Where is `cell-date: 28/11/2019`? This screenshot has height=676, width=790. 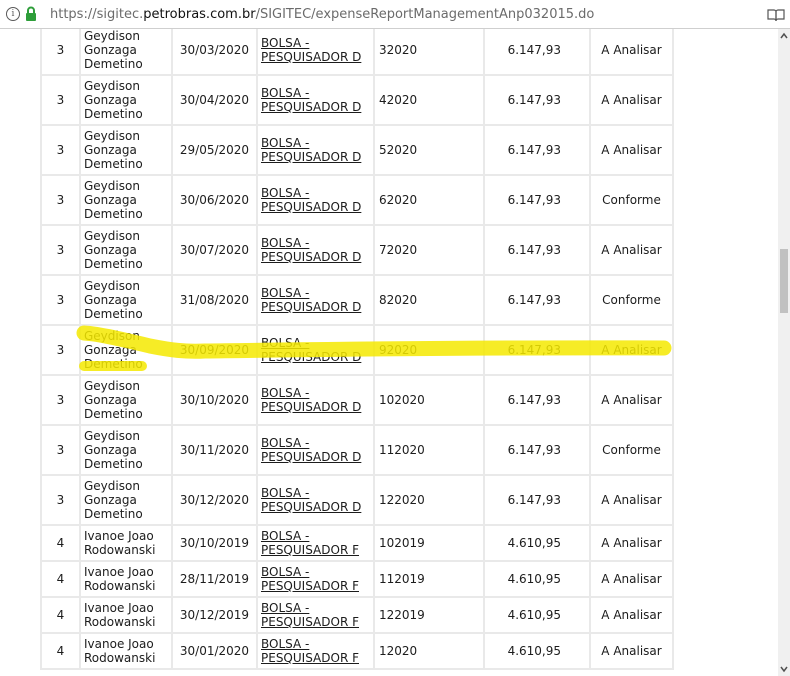 cell-date: 28/11/2019 is located at coordinates (215, 580).